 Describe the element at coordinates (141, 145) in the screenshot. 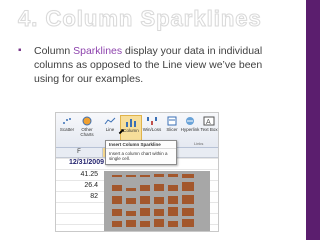

I see `tooltip-title: Insert Column Sparkline` at that location.